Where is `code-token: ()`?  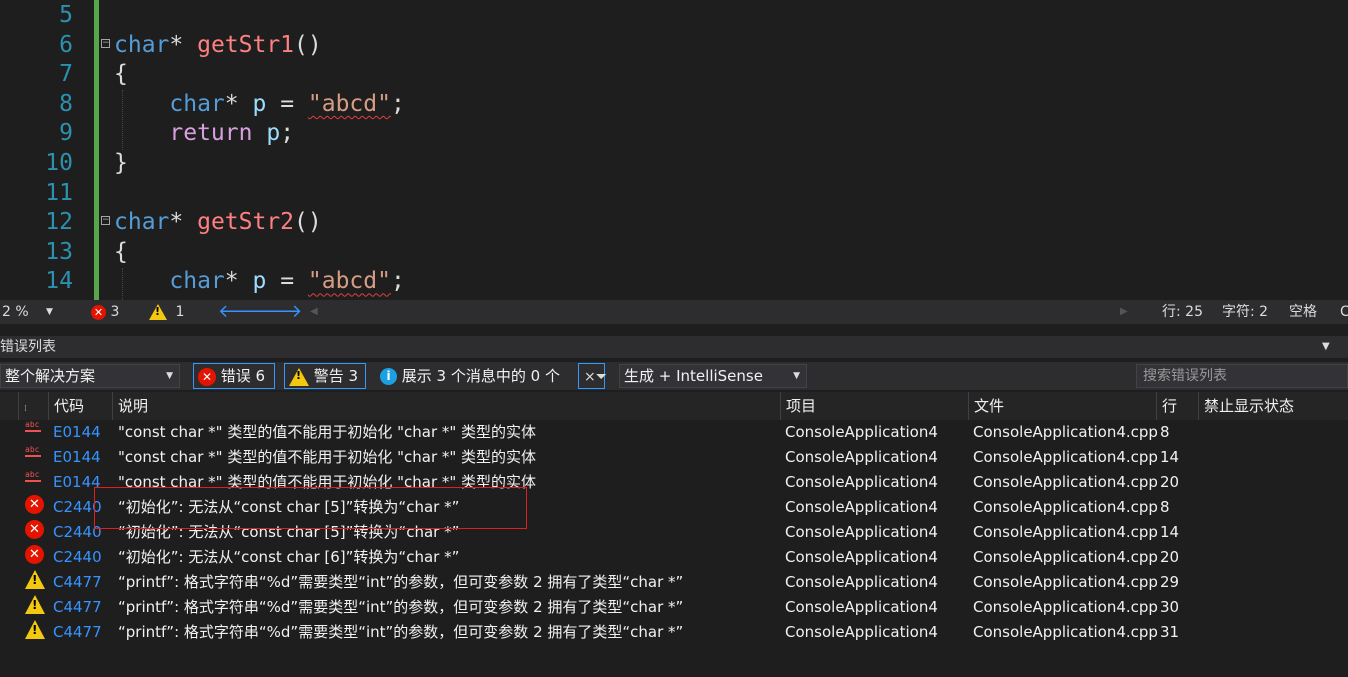
code-token: () is located at coordinates (308, 44).